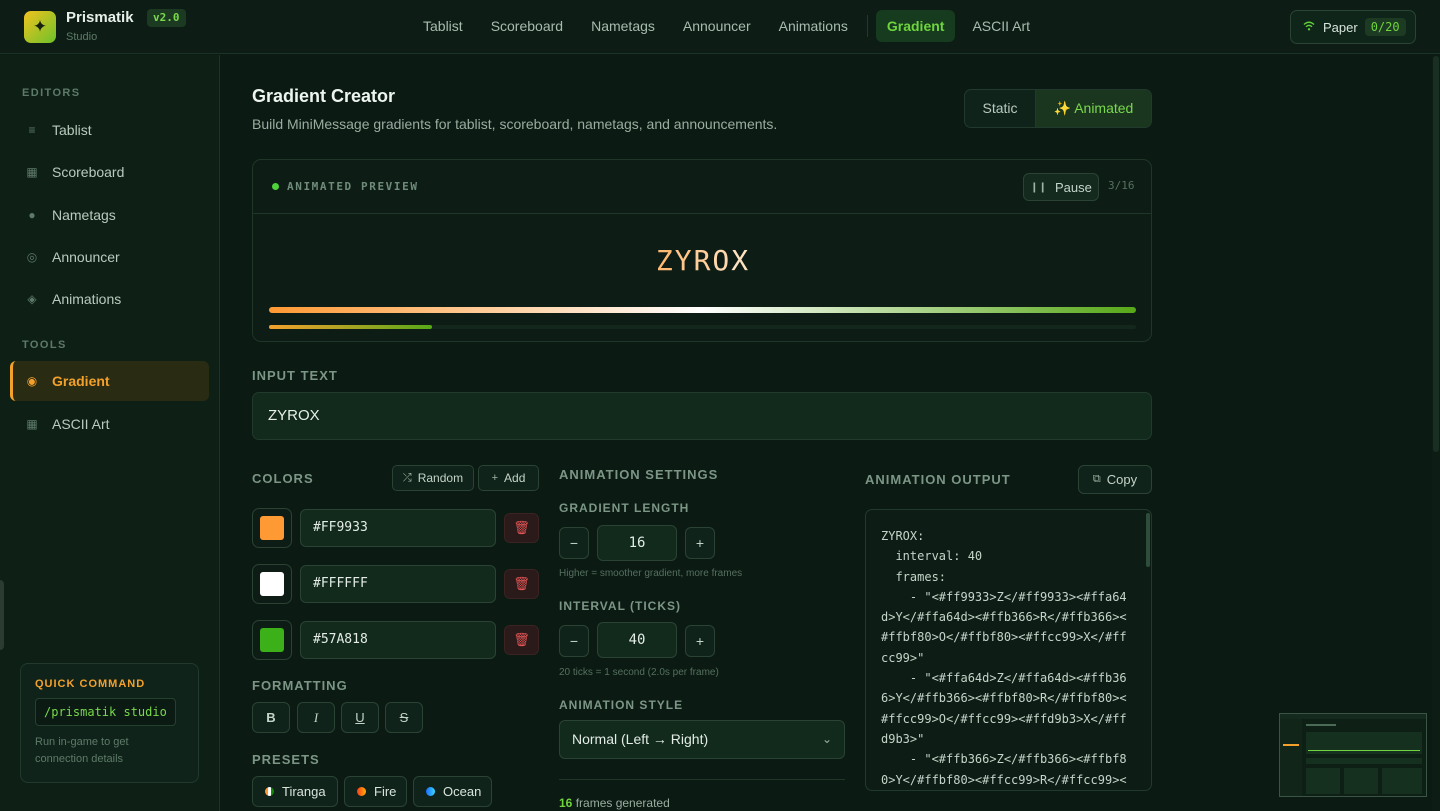 The height and width of the screenshot is (811, 1440). Describe the element at coordinates (271, 717) in the screenshot. I see `bold-button: B` at that location.